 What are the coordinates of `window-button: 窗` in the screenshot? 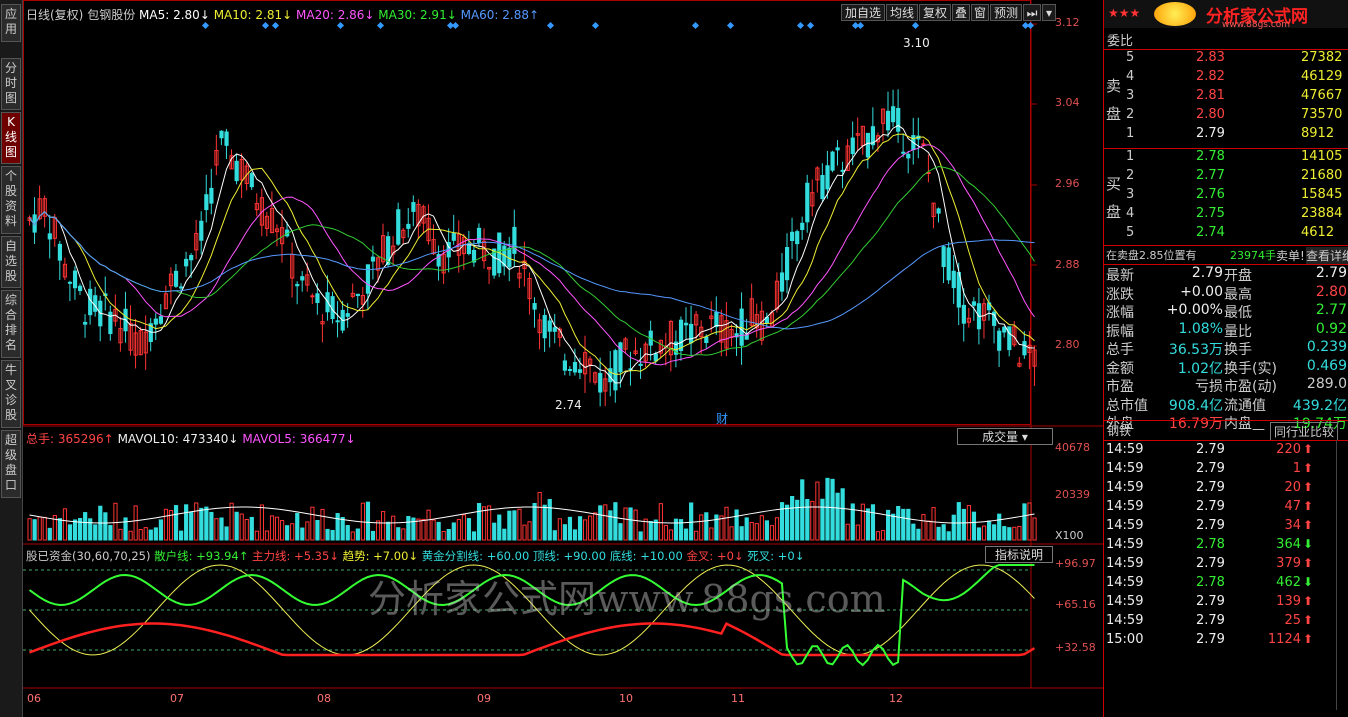 It's located at (980, 12).